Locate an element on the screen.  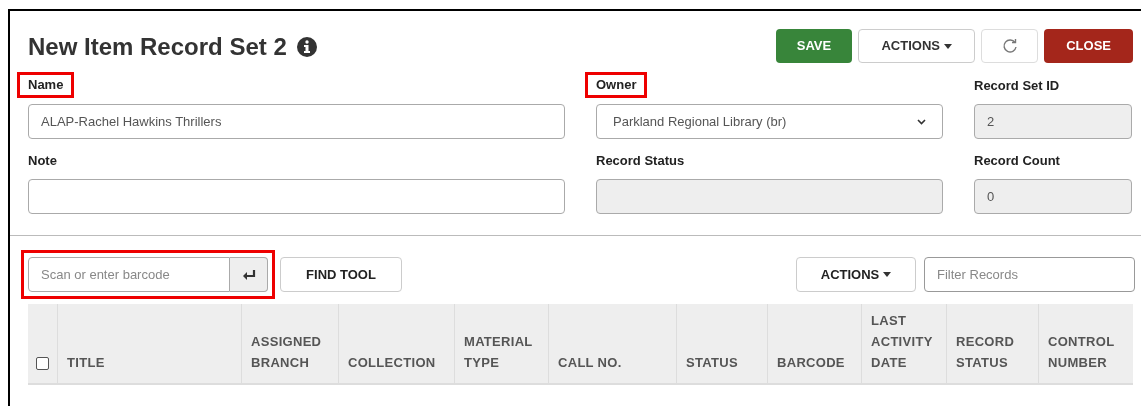
close-button: CLOSE is located at coordinates (1088, 46).